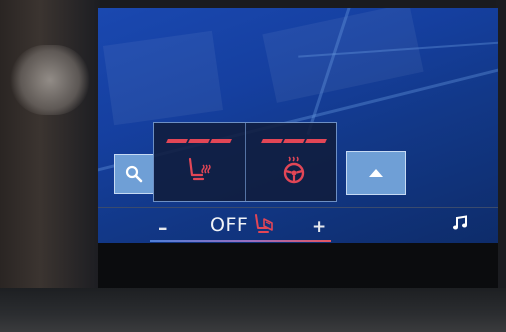 The height and width of the screenshot is (332, 506). What do you see at coordinates (163, 78) in the screenshot?
I see `map-area` at bounding box center [163, 78].